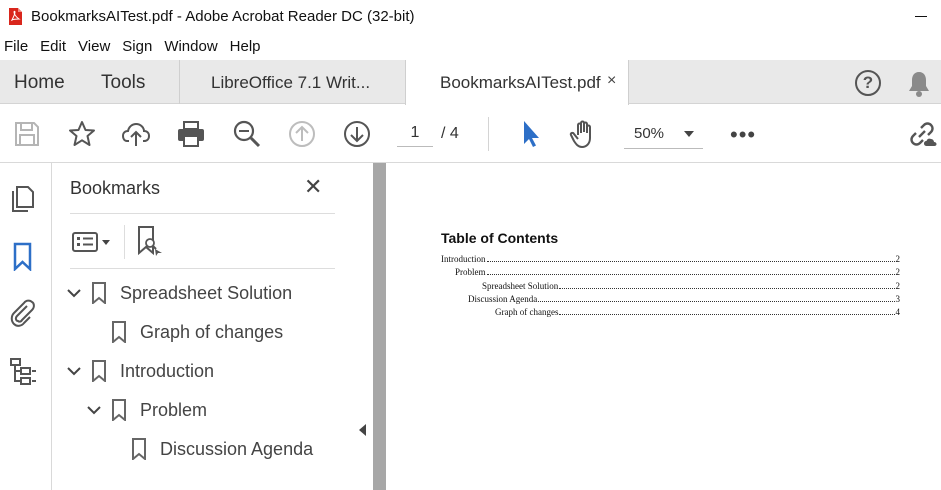 The height and width of the screenshot is (490, 941). I want to click on bookmark-tools, so click(202, 245).